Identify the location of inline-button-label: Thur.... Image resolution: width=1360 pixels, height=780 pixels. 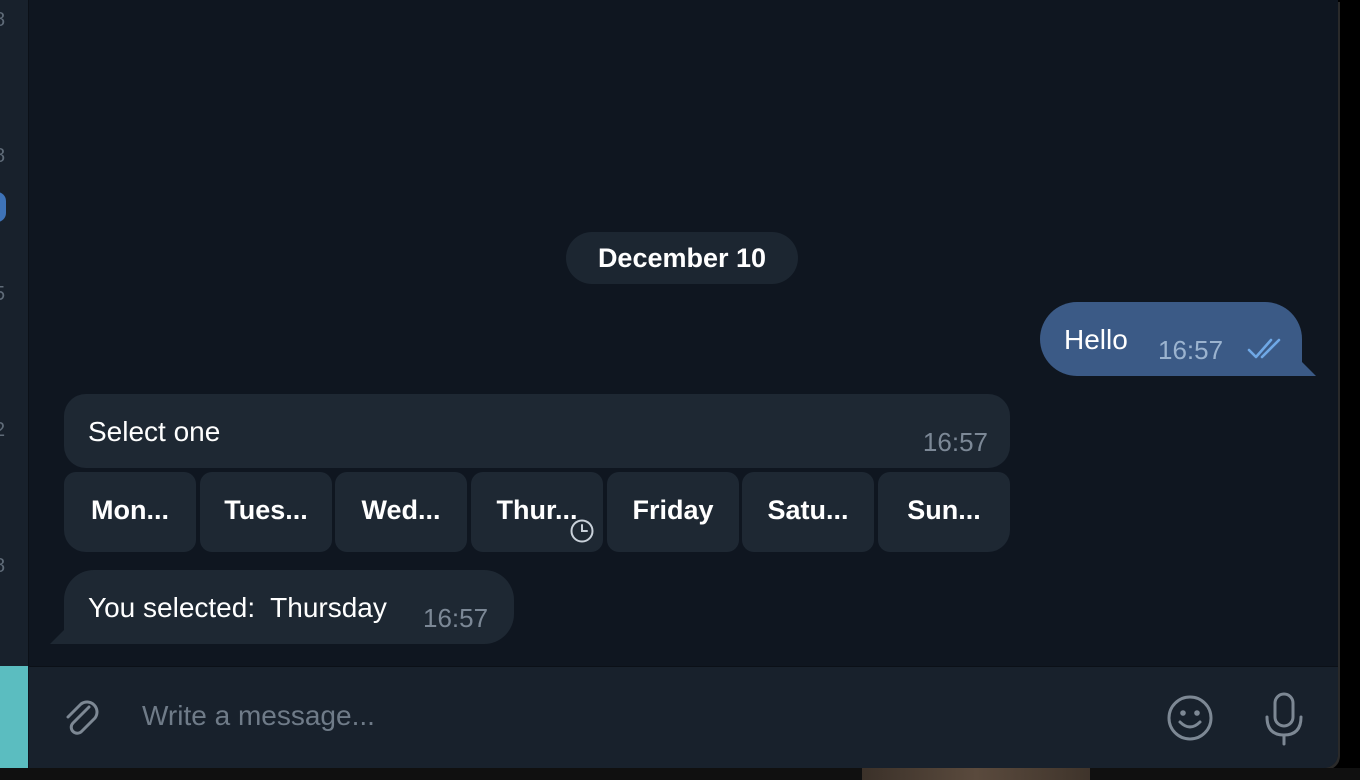
(537, 510).